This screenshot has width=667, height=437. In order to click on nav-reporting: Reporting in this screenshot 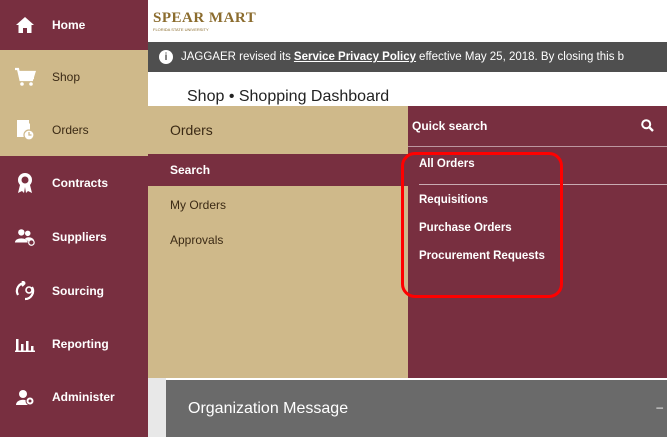, I will do `click(74, 344)`.